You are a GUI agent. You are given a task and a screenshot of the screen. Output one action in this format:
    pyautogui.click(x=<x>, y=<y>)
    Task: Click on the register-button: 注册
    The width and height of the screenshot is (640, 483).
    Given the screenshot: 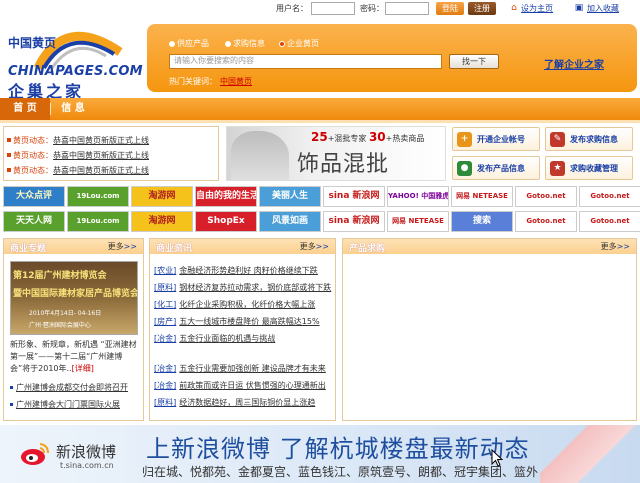 What is the action you would take?
    pyautogui.click(x=482, y=8)
    